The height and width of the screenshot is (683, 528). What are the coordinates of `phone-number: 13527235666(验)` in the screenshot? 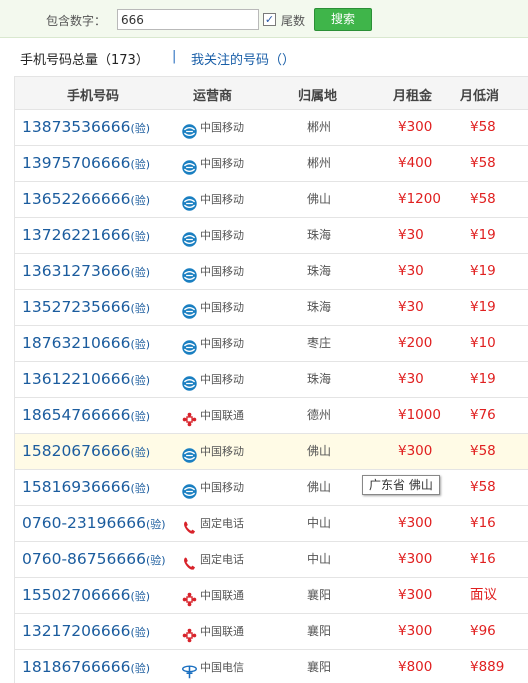 It's located at (86, 307).